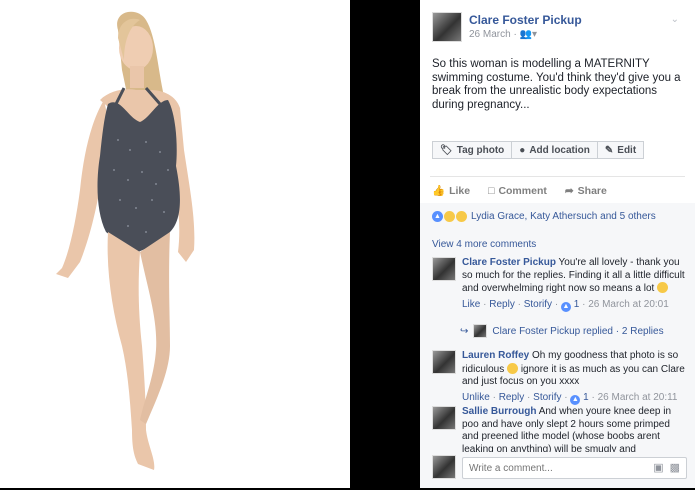  Describe the element at coordinates (461, 216) in the screenshot. I see `wow-reaction-icon` at that location.